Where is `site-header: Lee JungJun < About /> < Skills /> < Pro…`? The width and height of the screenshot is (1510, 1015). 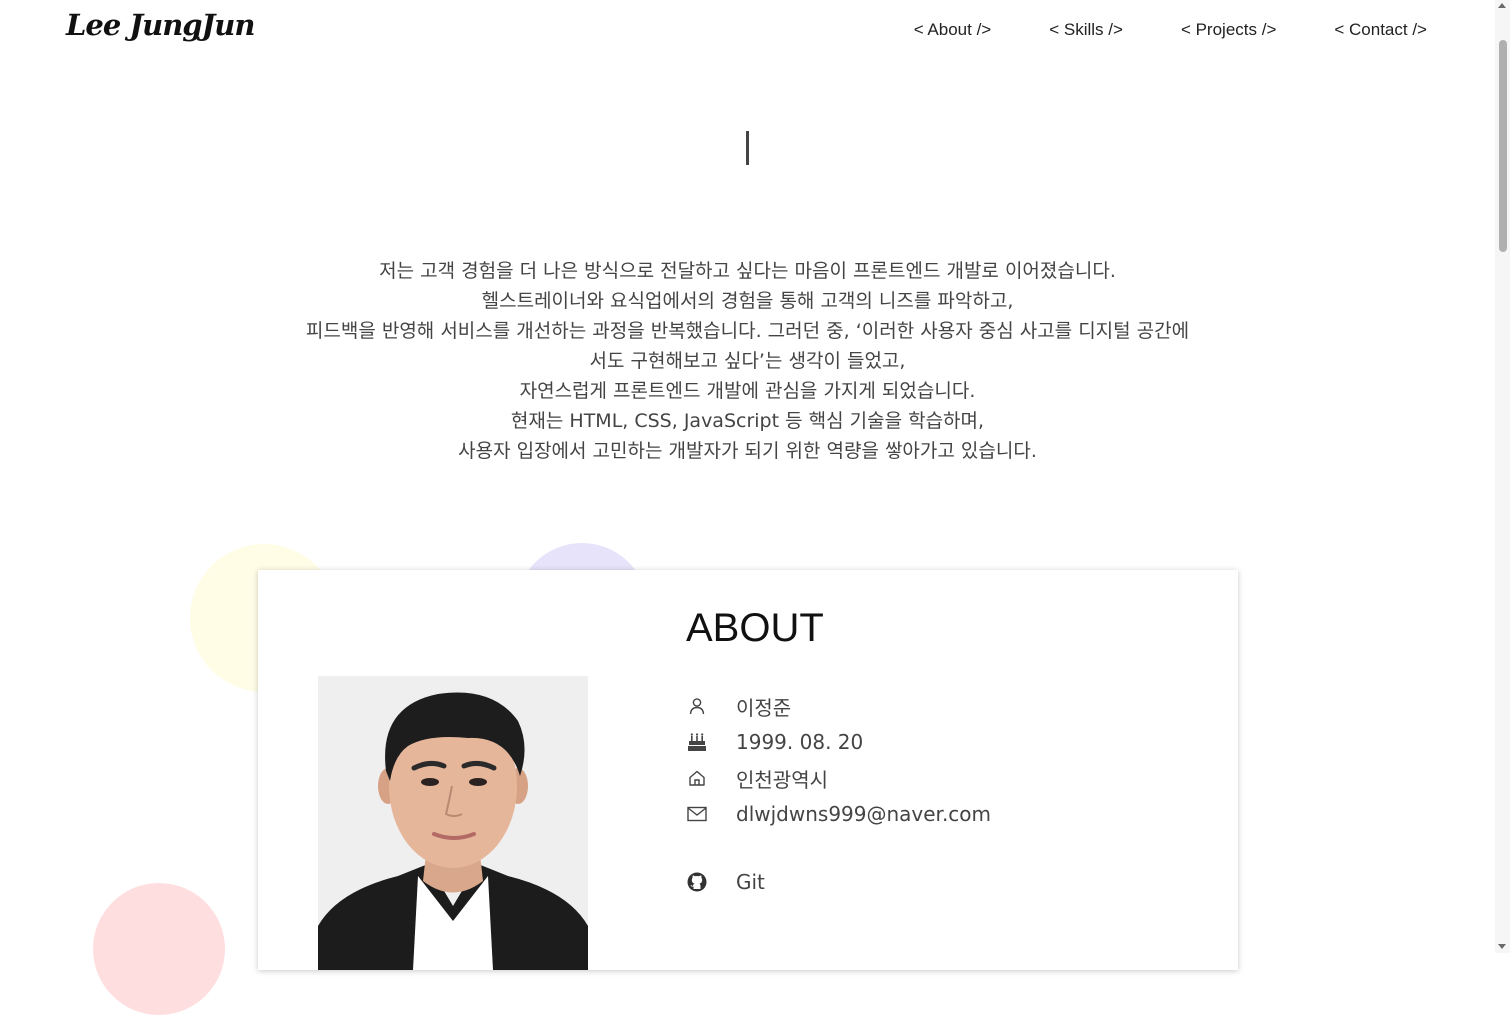 site-header: Lee JungJun < About /> < Skills /> < Pro… is located at coordinates (747, 31).